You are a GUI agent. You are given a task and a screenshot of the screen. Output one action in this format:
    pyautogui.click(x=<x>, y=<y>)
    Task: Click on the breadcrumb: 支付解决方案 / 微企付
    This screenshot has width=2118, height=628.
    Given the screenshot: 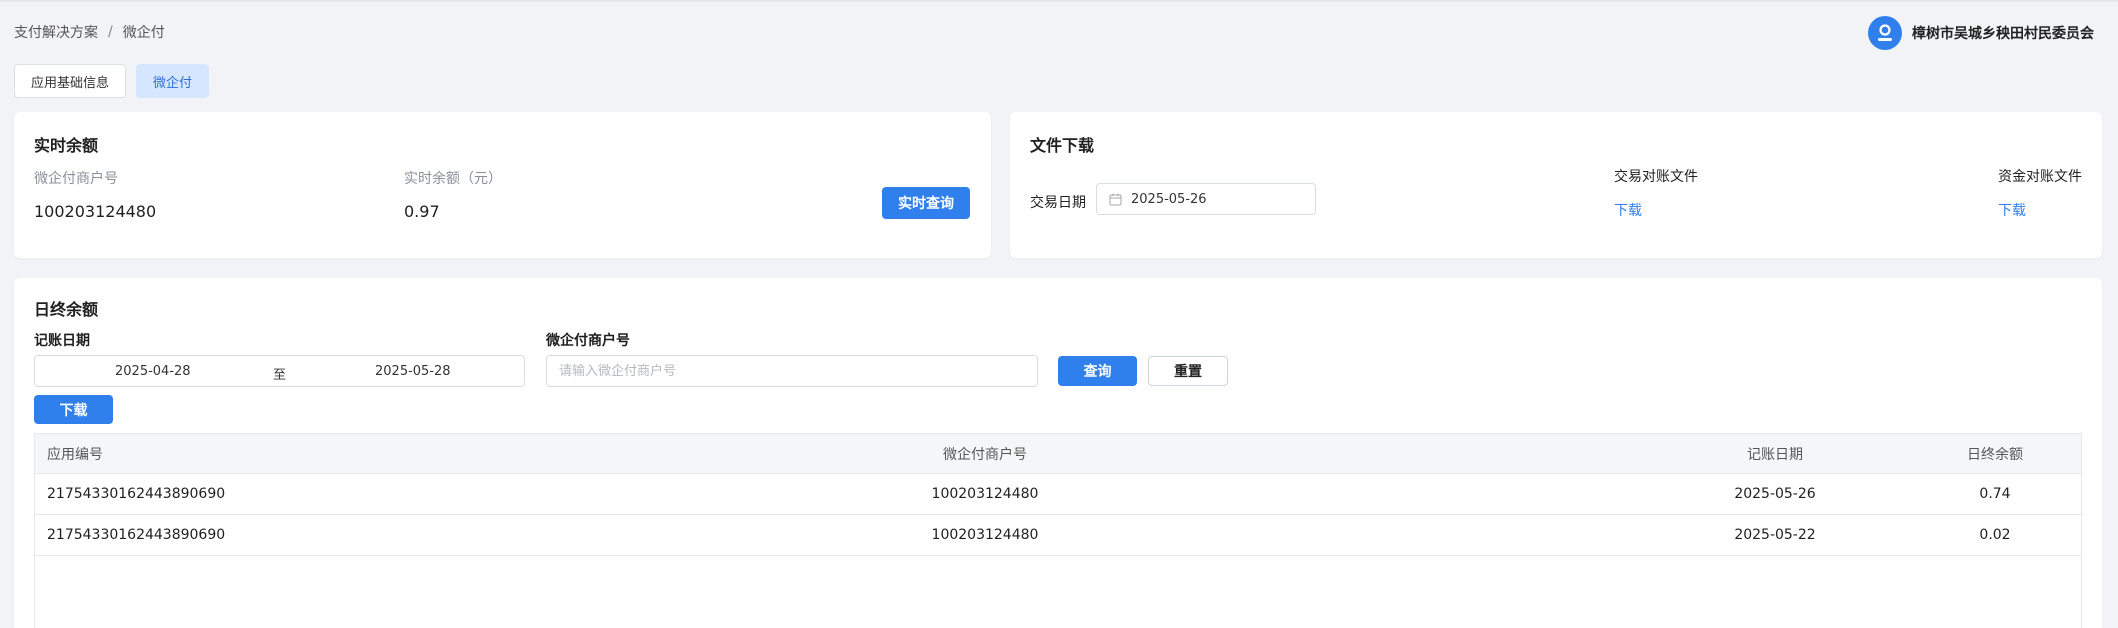 What is the action you would take?
    pyautogui.click(x=89, y=32)
    